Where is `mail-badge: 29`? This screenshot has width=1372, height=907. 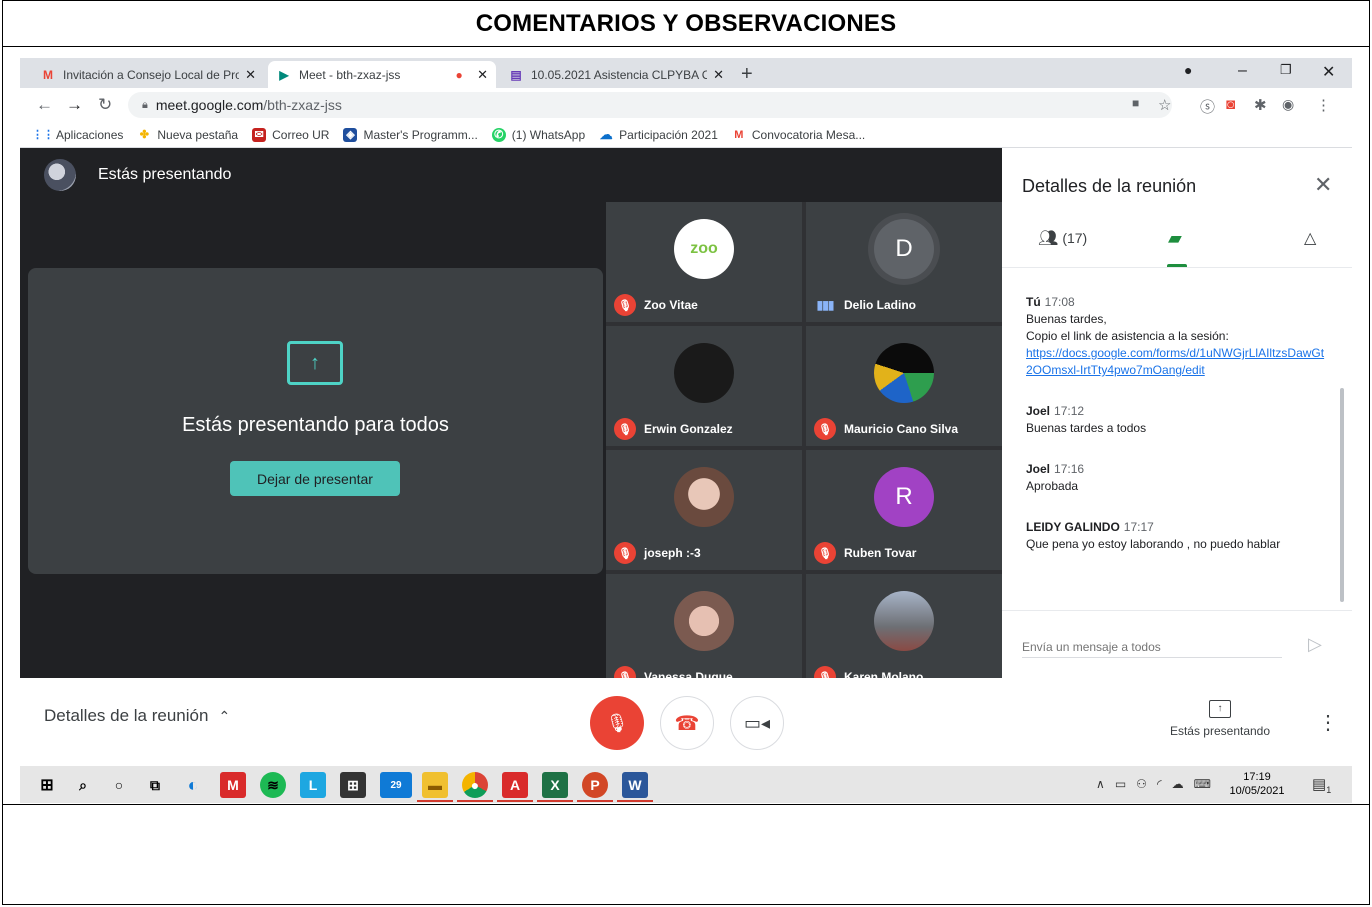
mail-badge: 29 is located at coordinates (396, 785).